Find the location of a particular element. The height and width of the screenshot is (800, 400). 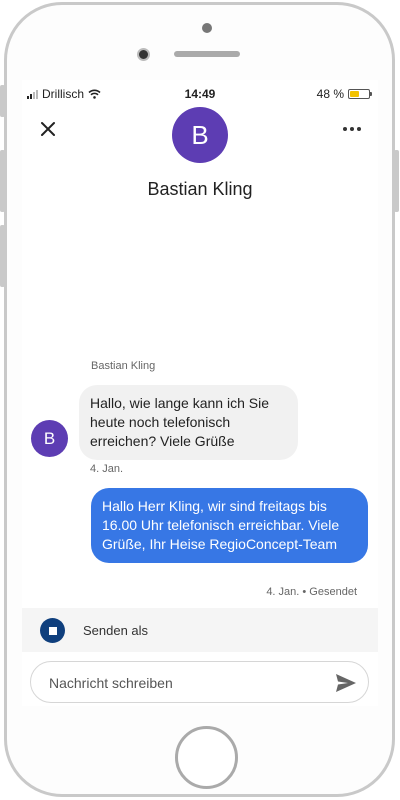

volume-down-button is located at coordinates (2, 256).